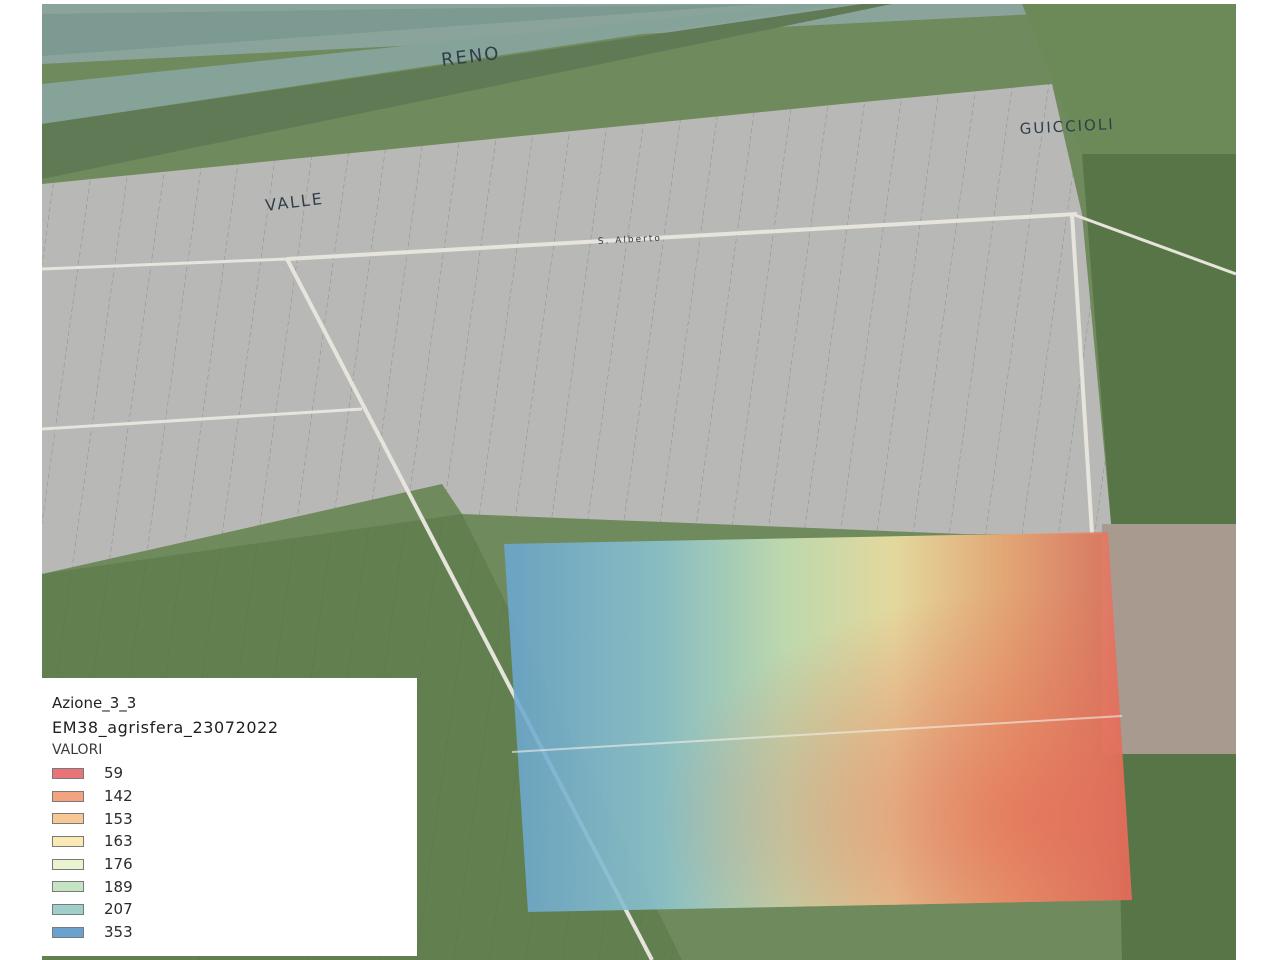 Image resolution: width=1280 pixels, height=960 pixels. Describe the element at coordinates (77, 750) in the screenshot. I see `legend-field-name: VALORI` at that location.